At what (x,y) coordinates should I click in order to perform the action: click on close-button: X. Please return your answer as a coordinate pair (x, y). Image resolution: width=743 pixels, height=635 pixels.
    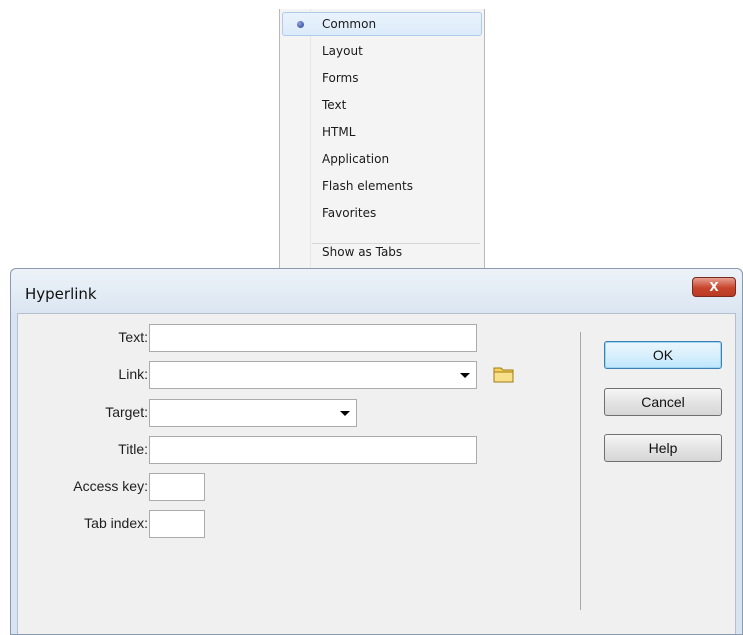
    Looking at the image, I should click on (714, 287).